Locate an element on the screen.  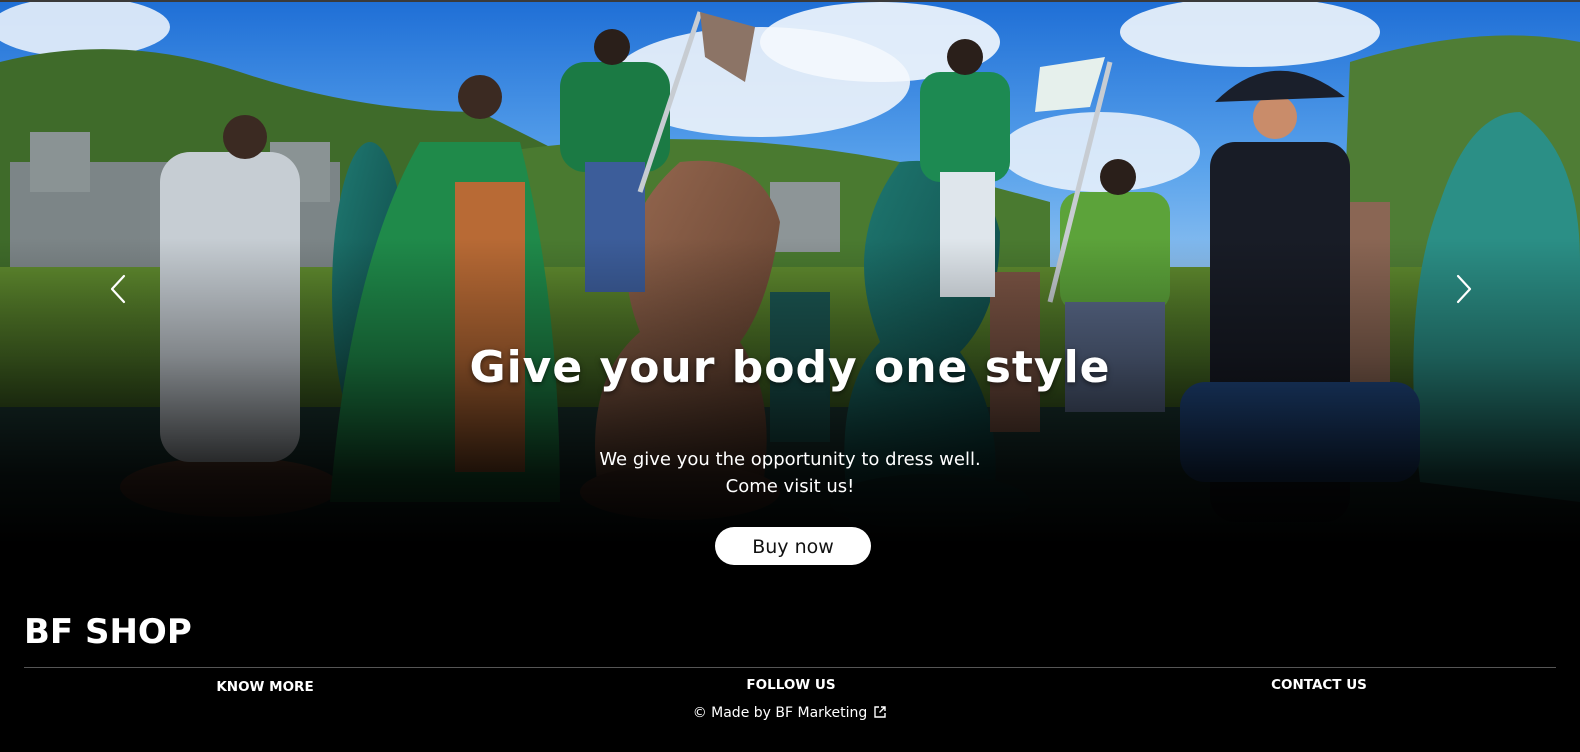
hero-title: Give your body one style is located at coordinates (790, 367).